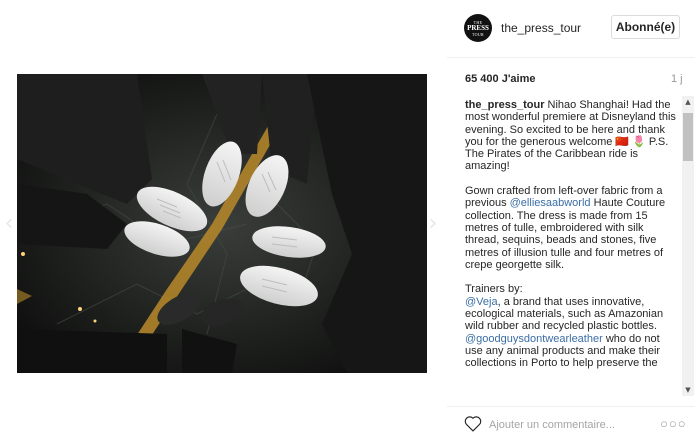  Describe the element at coordinates (478, 34) in the screenshot. I see `avatar-logo-line: TOUR` at that location.